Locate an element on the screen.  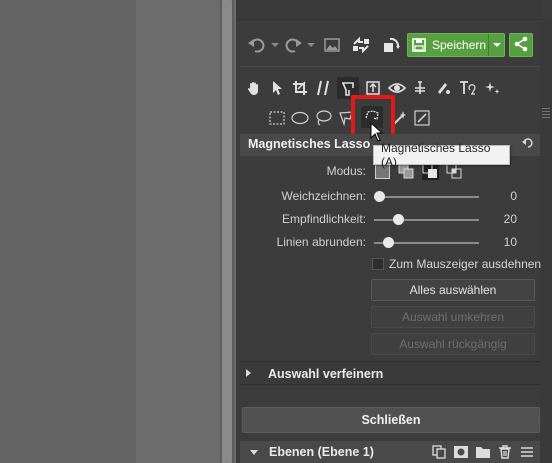
mouse-cursor-icon is located at coordinates (377, 133).